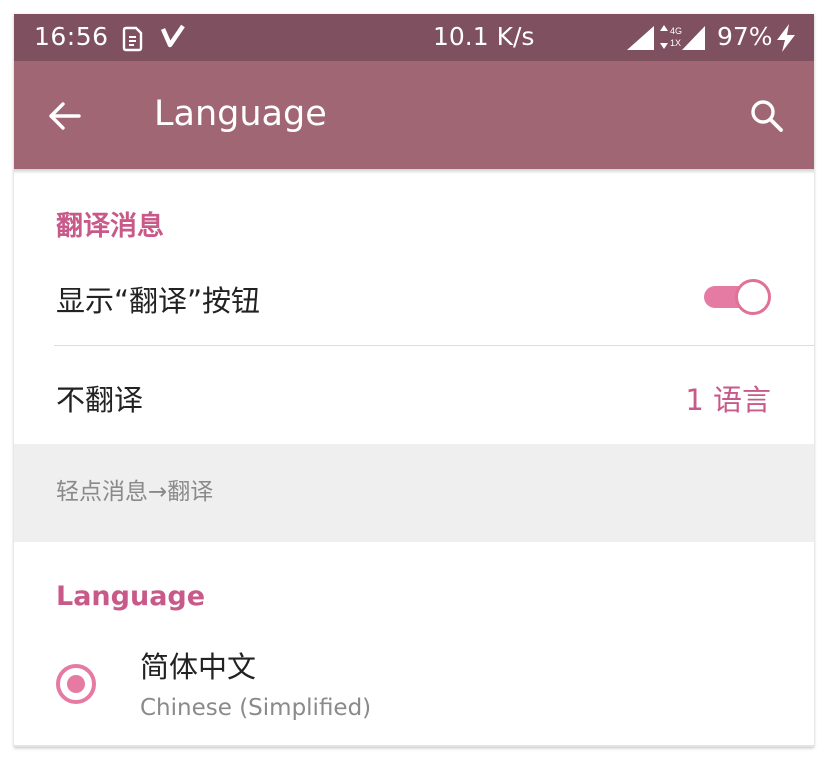 The width and height of the screenshot is (829, 771). What do you see at coordinates (414, 115) in the screenshot?
I see `app-bar: Language` at bounding box center [414, 115].